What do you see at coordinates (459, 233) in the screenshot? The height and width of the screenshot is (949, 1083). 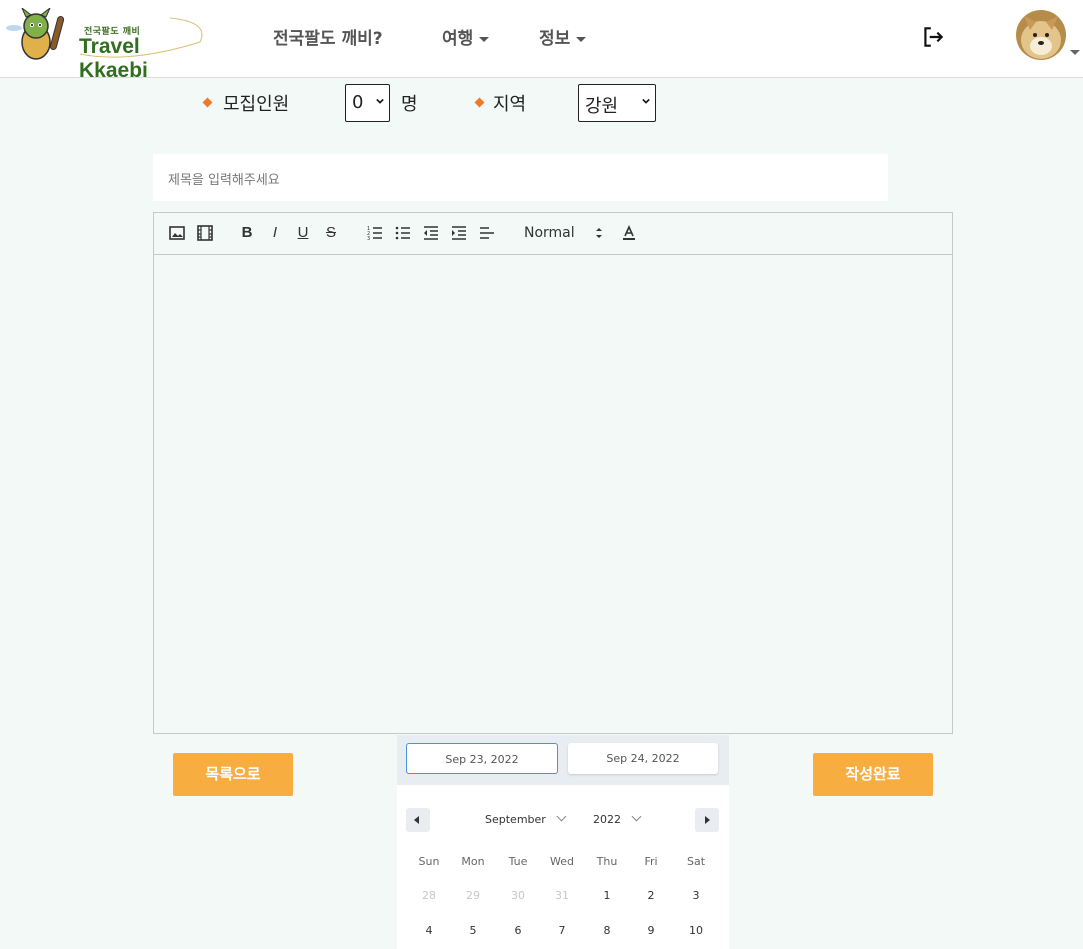 I see `indent-icon` at bounding box center [459, 233].